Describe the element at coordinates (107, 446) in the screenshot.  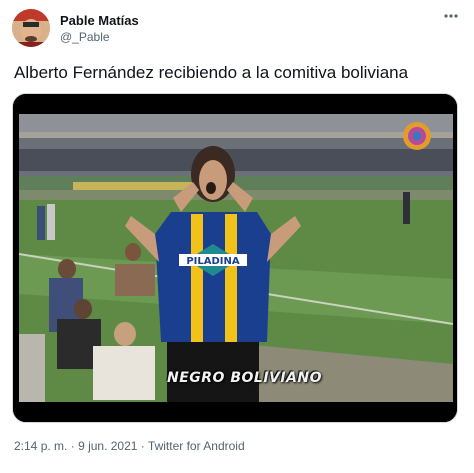
I see `tweet-date: 9 jun. 2021` at that location.